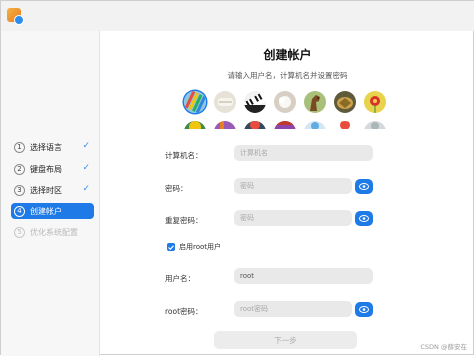  What do you see at coordinates (293, 218) in the screenshot?
I see `repeat-password-input` at bounding box center [293, 218].